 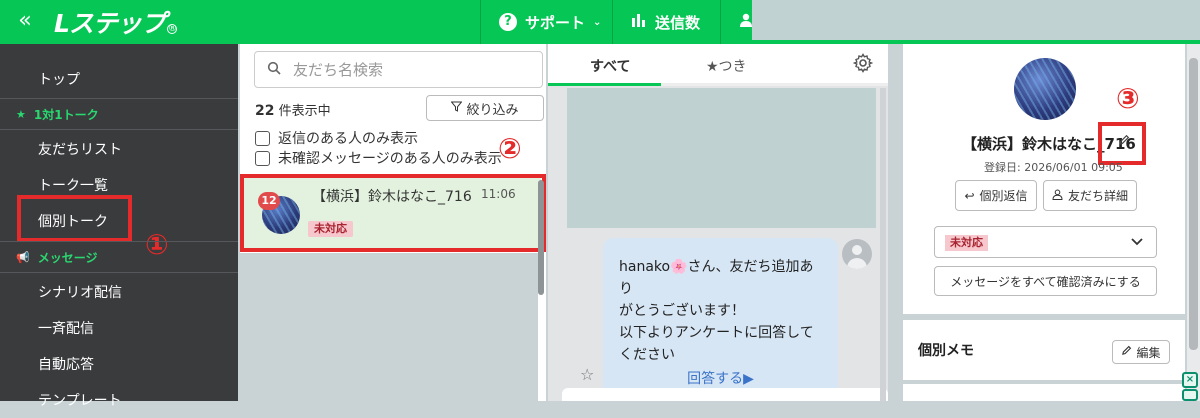 What do you see at coordinates (863, 65) in the screenshot?
I see `gear-icon` at bounding box center [863, 65].